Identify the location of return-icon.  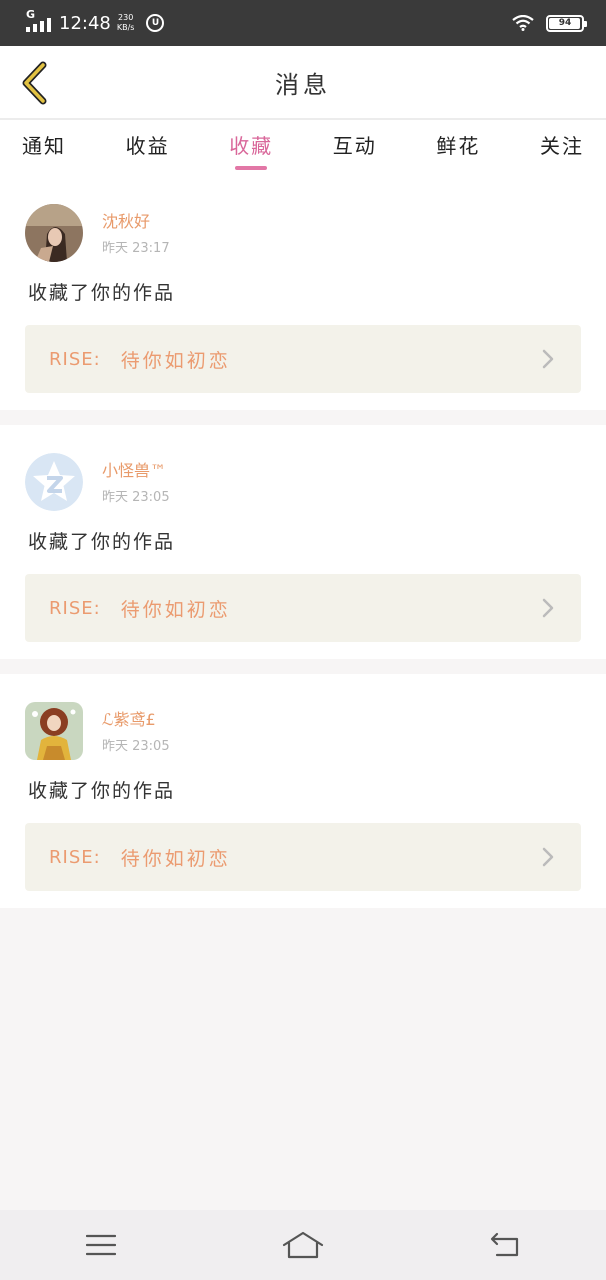
(504, 1244).